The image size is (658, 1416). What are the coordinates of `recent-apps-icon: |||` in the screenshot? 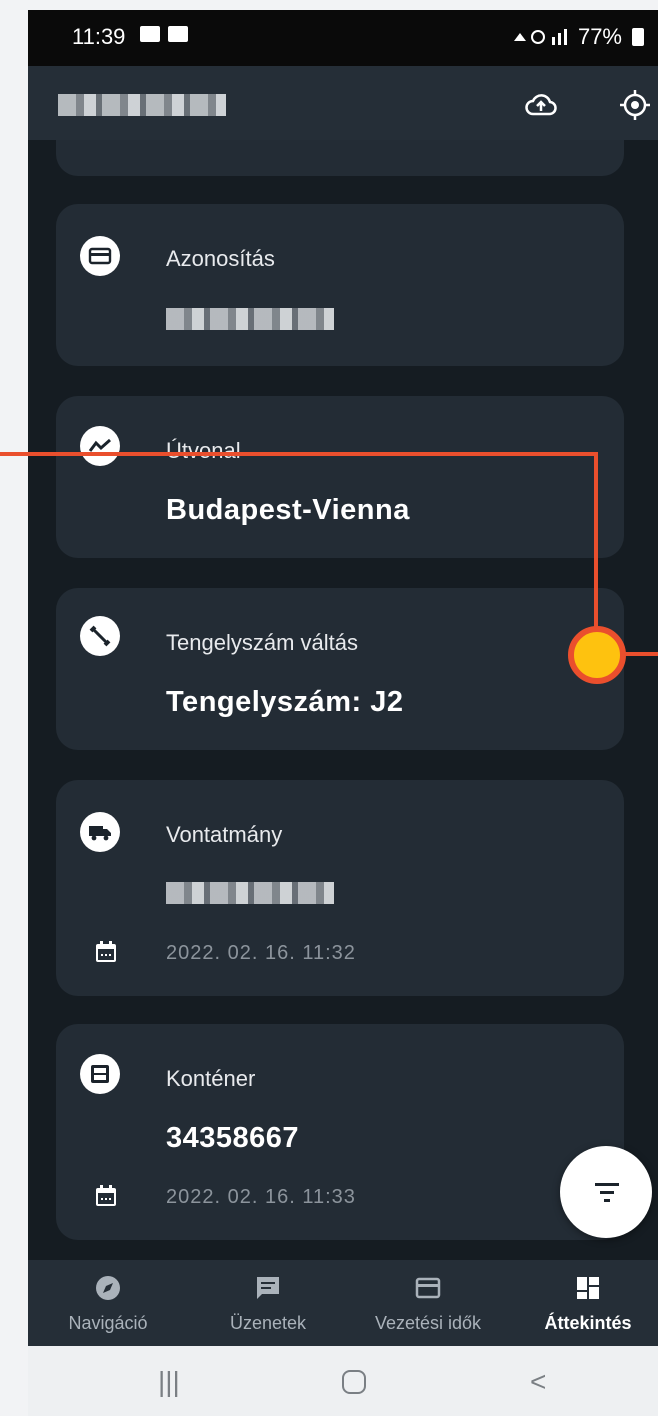 It's located at (169, 1382).